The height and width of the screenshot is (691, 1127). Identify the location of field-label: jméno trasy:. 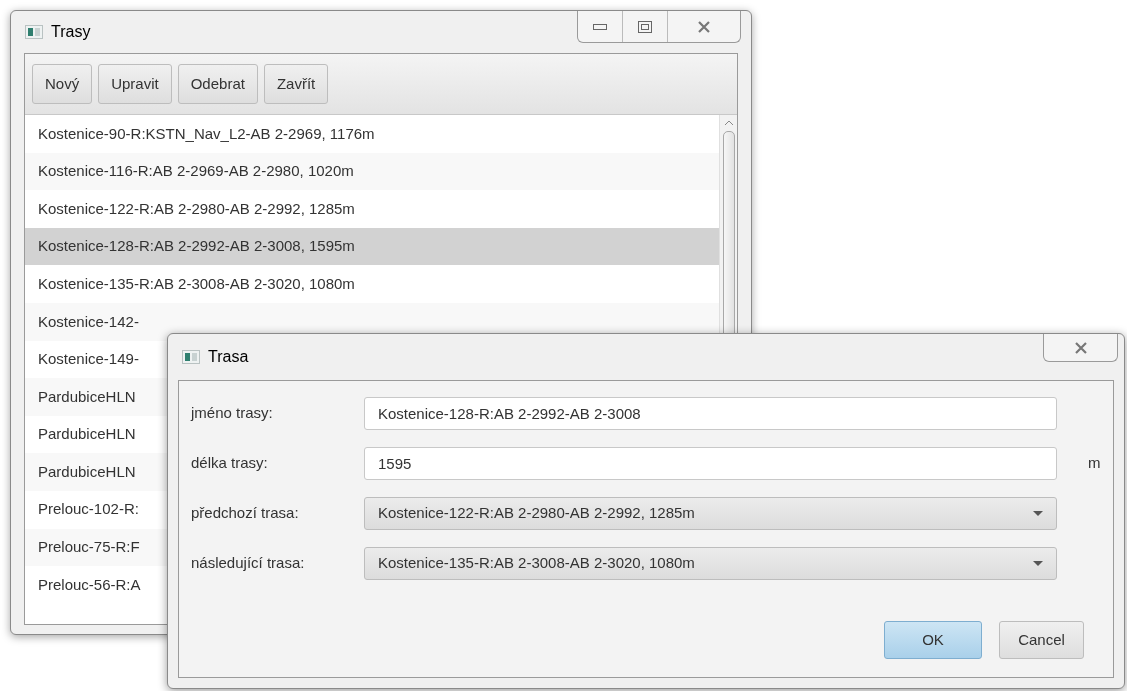
(232, 413).